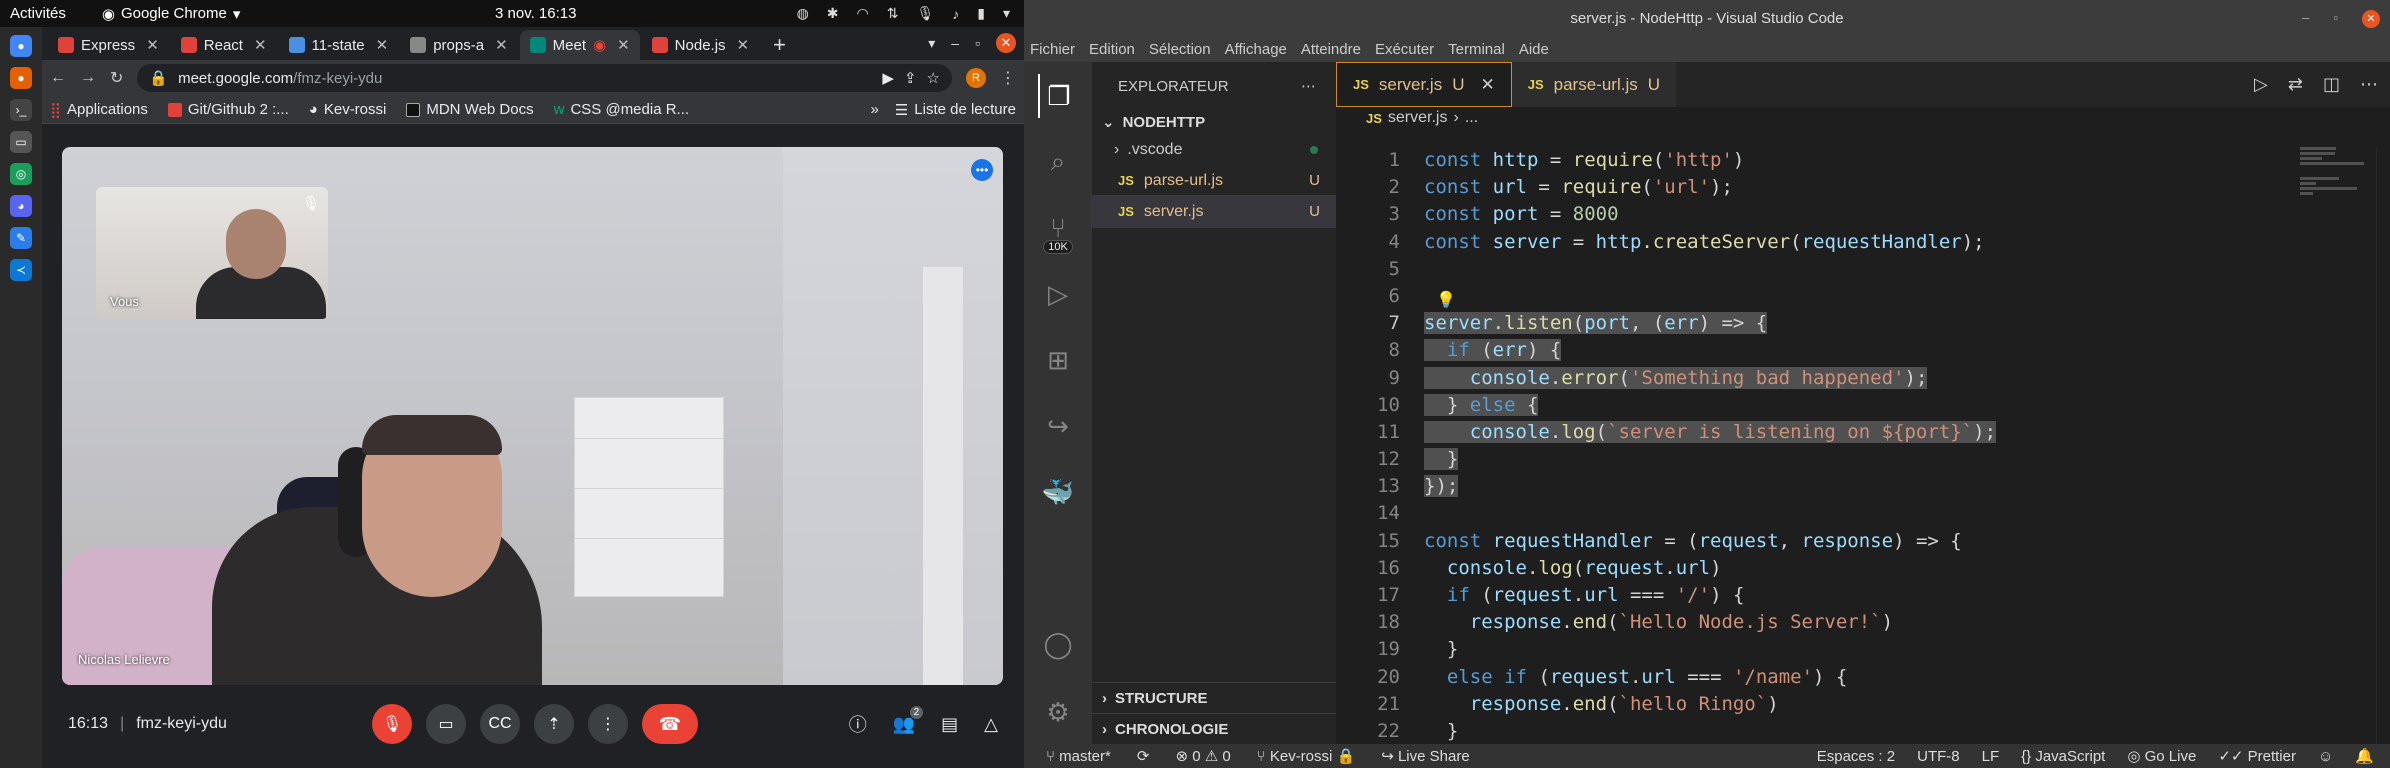 The height and width of the screenshot is (768, 2390). I want to click on browser-tab: React ✕, so click(224, 45).